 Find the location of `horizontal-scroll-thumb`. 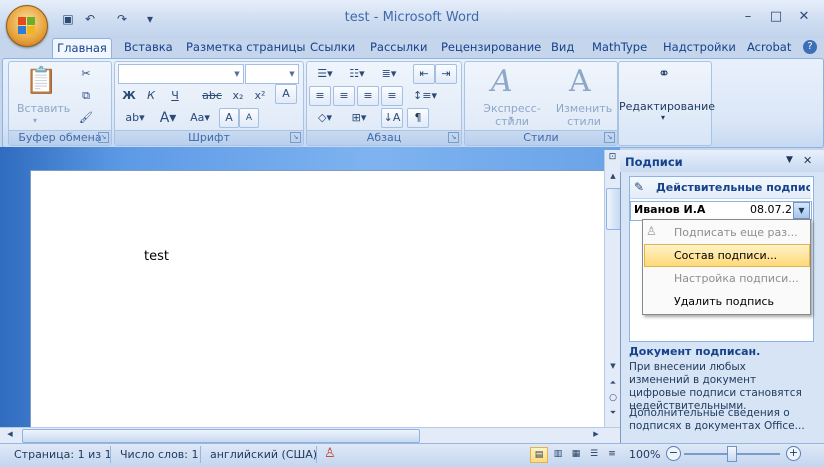

horizontal-scroll-thumb is located at coordinates (221, 436).